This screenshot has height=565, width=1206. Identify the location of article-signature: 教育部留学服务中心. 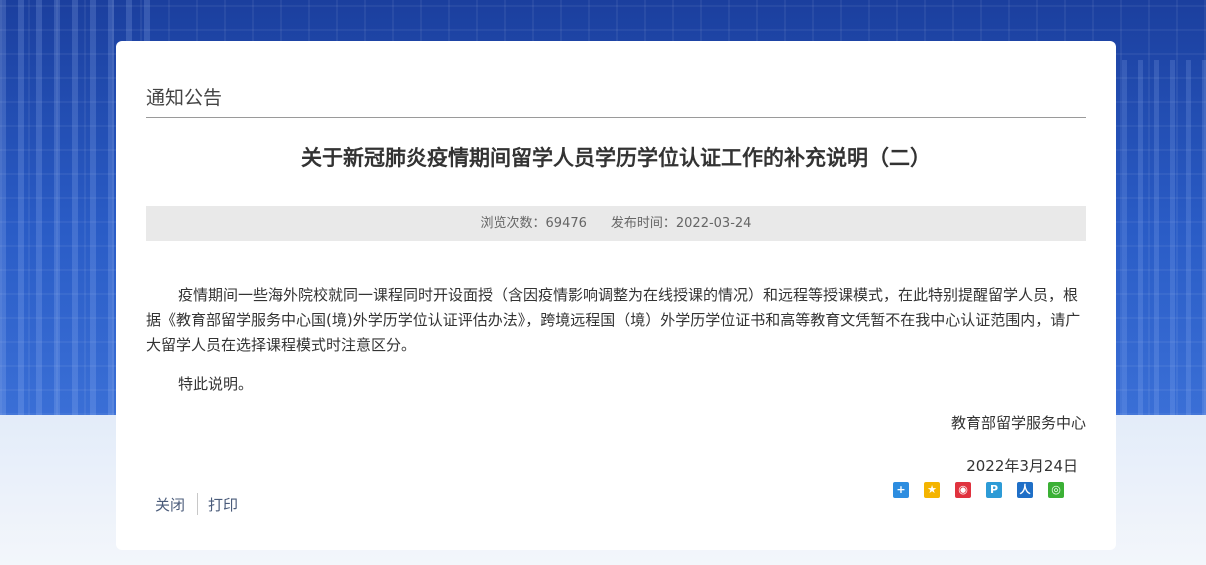
(1018, 423).